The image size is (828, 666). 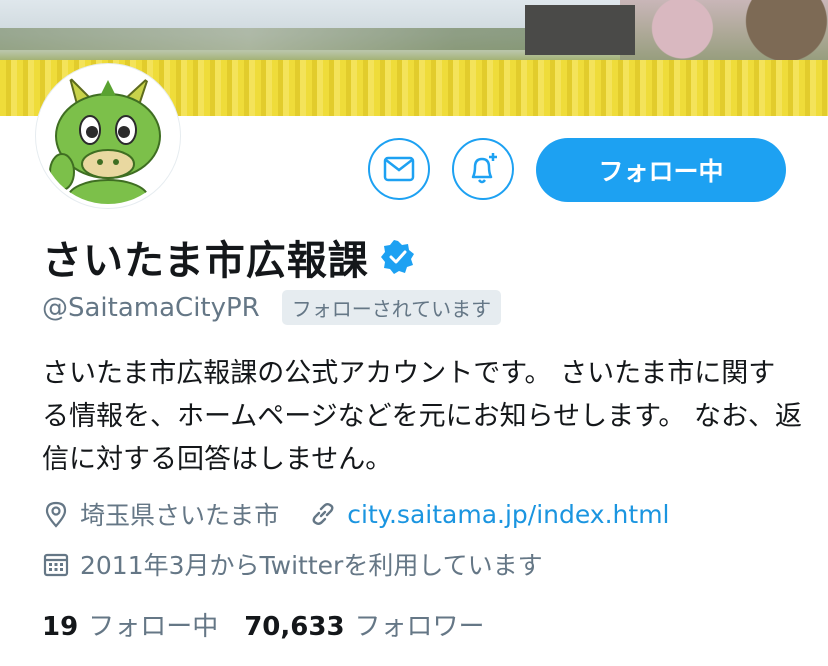 What do you see at coordinates (56, 514) in the screenshot?
I see `location-pin-icon` at bounding box center [56, 514].